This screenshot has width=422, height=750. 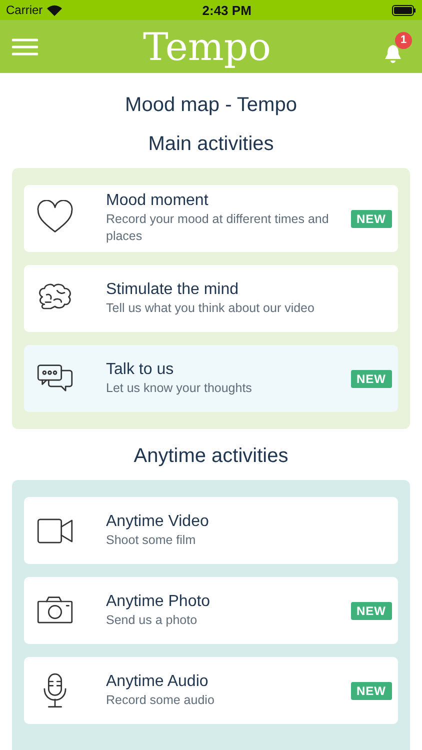 I want to click on activity-description: Tell us what you think about our video, so click(x=211, y=308).